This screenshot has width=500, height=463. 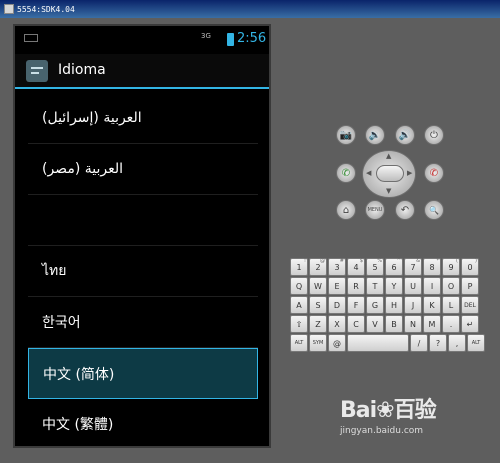 I want to click on key-7: 7 &, so click(x=413, y=267).